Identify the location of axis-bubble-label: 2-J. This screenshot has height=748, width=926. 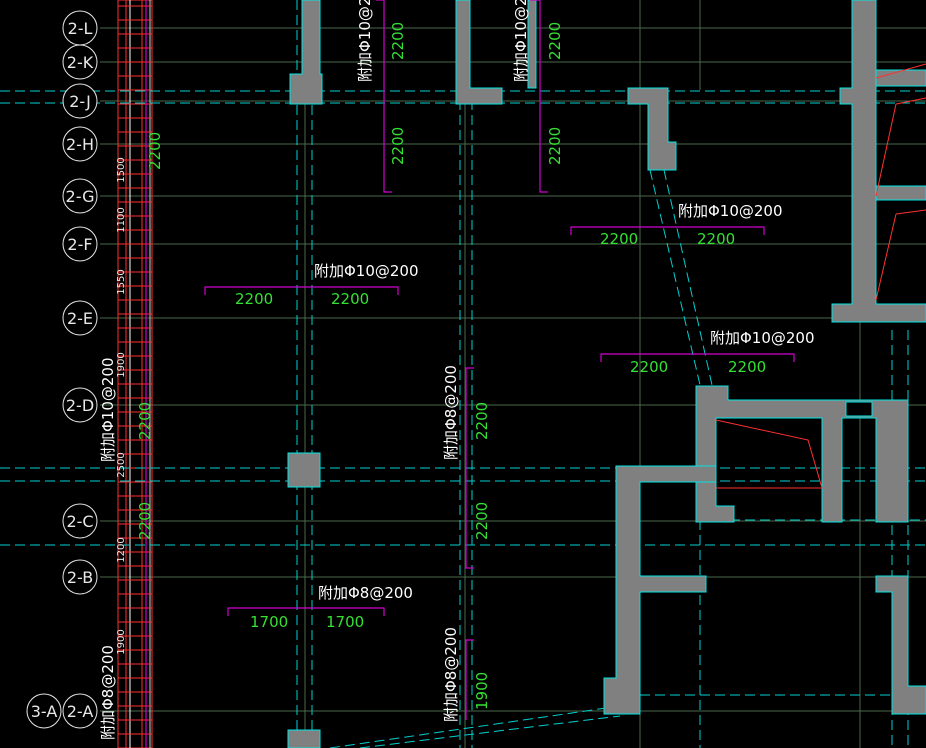
(80, 101).